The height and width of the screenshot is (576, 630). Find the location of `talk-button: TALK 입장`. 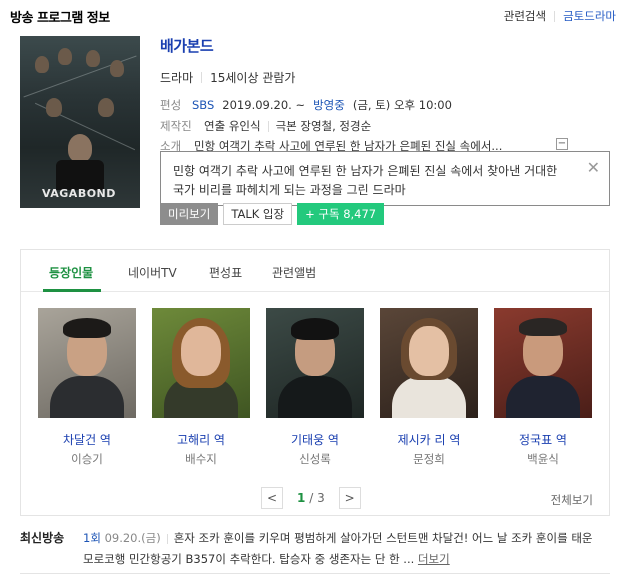

talk-button: TALK 입장 is located at coordinates (258, 214).